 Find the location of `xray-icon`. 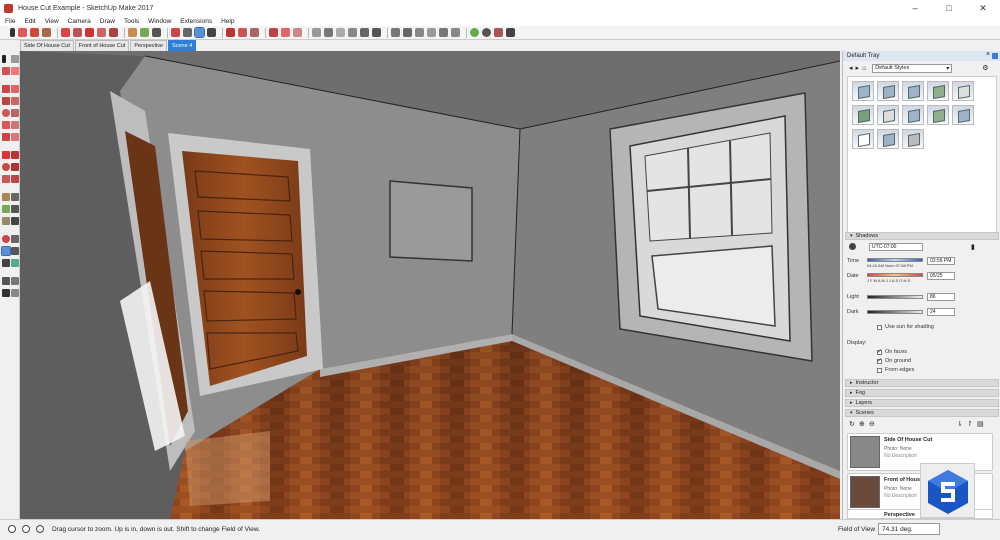

xray-icon is located at coordinates (316, 32).